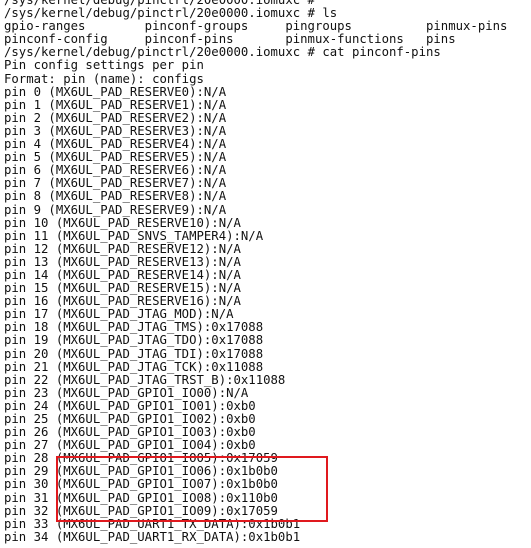 This screenshot has height=548, width=531. Describe the element at coordinates (122, 248) in the screenshot. I see `terminal-line: pin 12 (MX6UL_PAD_RESERVE12):N/A` at that location.